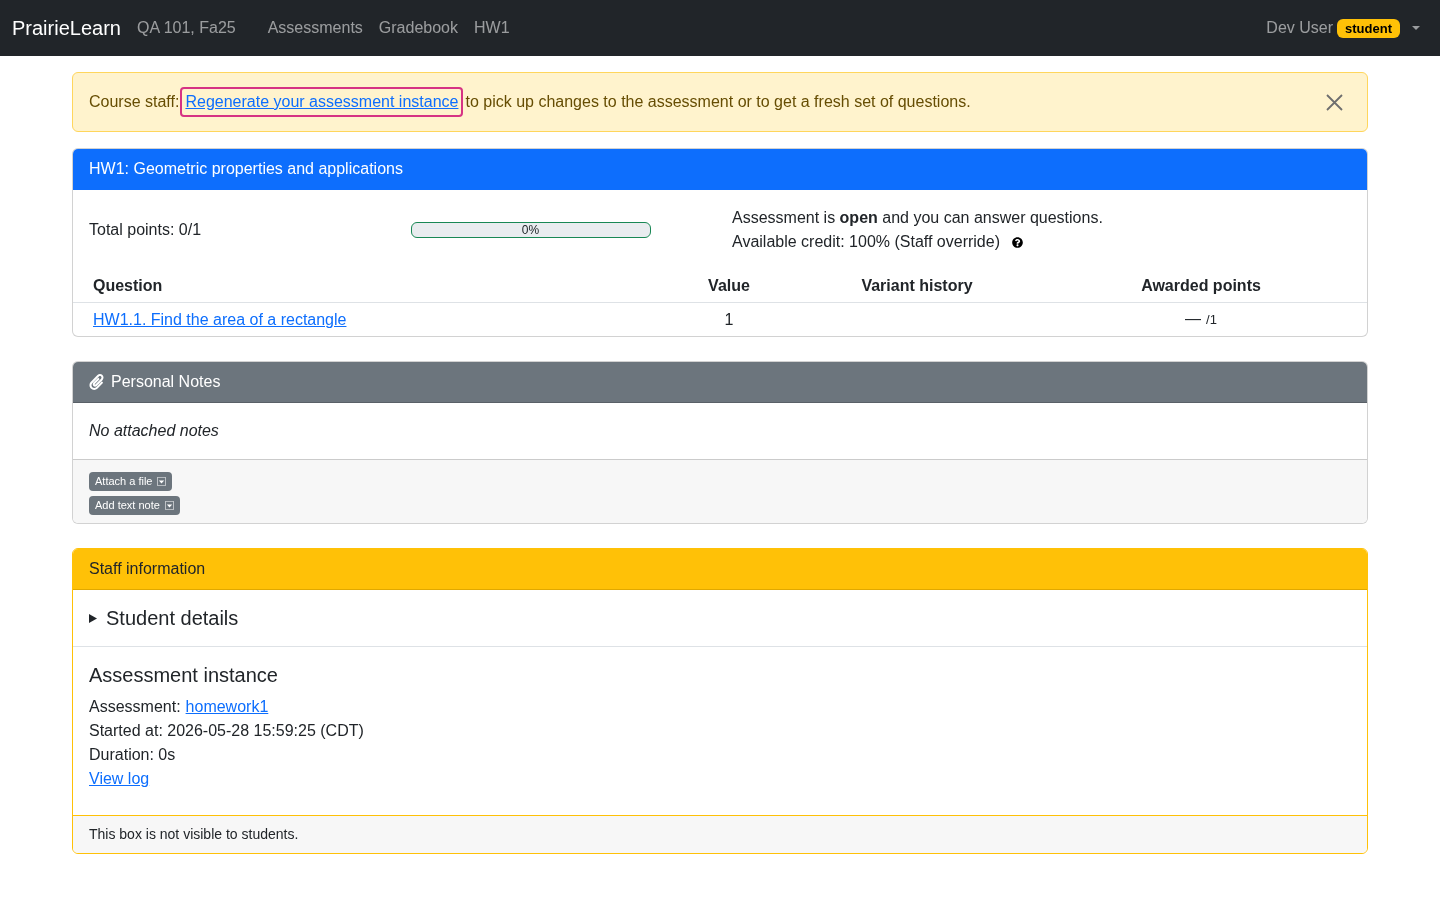 The image size is (1440, 900). I want to click on close-icon, so click(1334, 102).